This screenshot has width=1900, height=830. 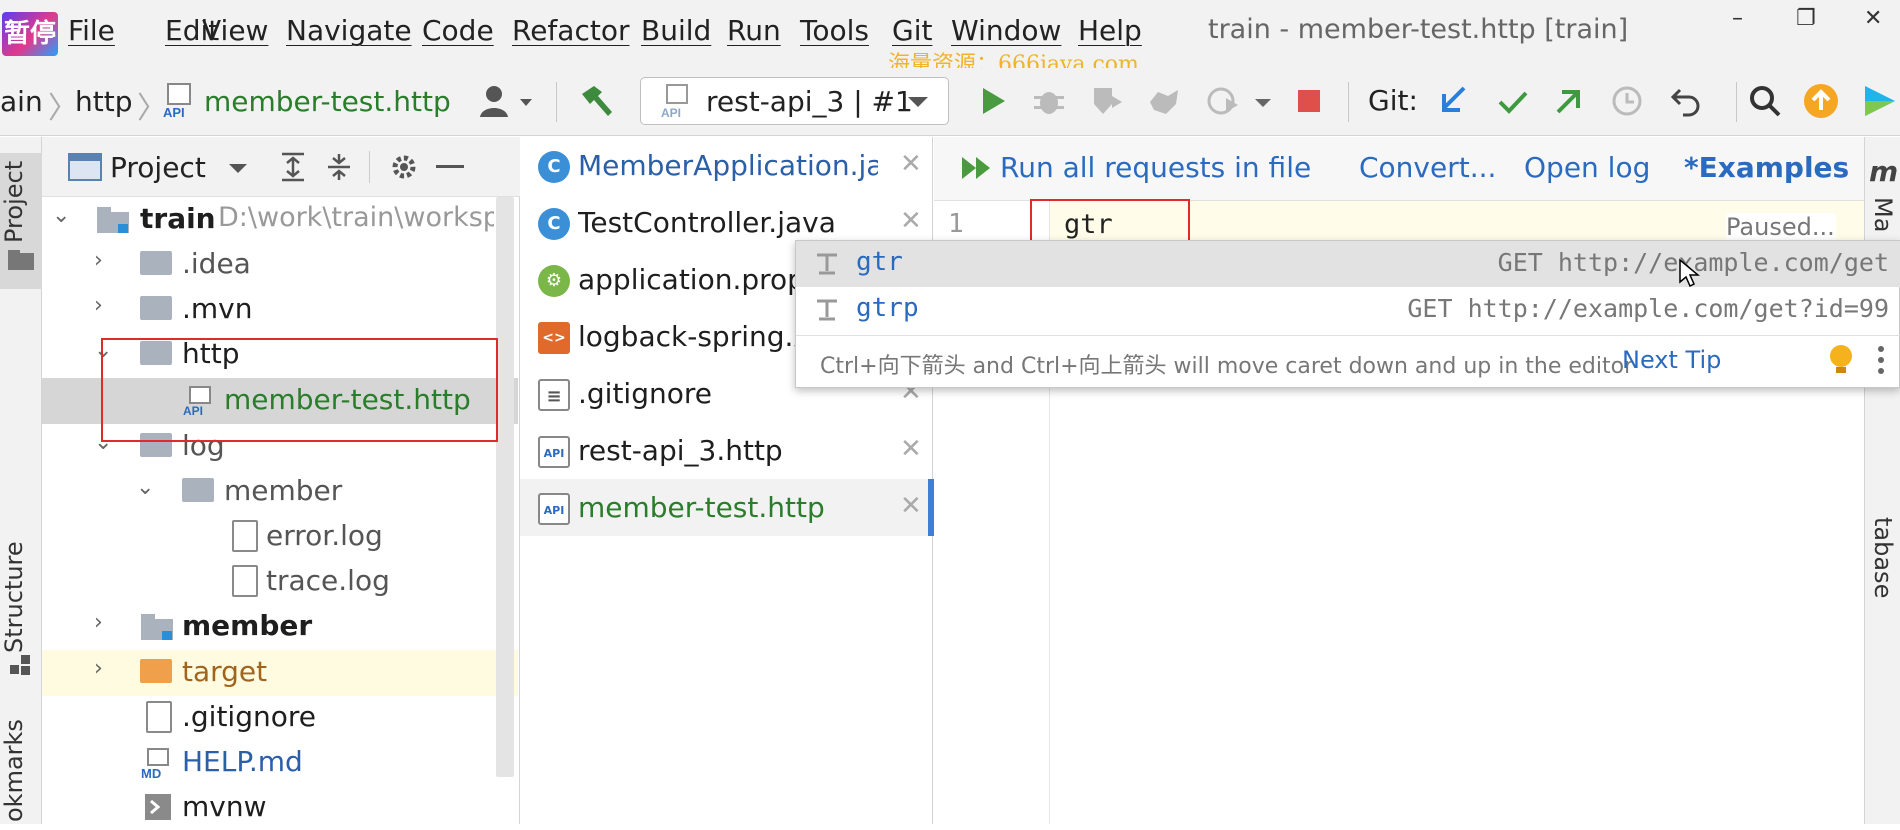 I want to click on popup-divider, so click(x=1348, y=335).